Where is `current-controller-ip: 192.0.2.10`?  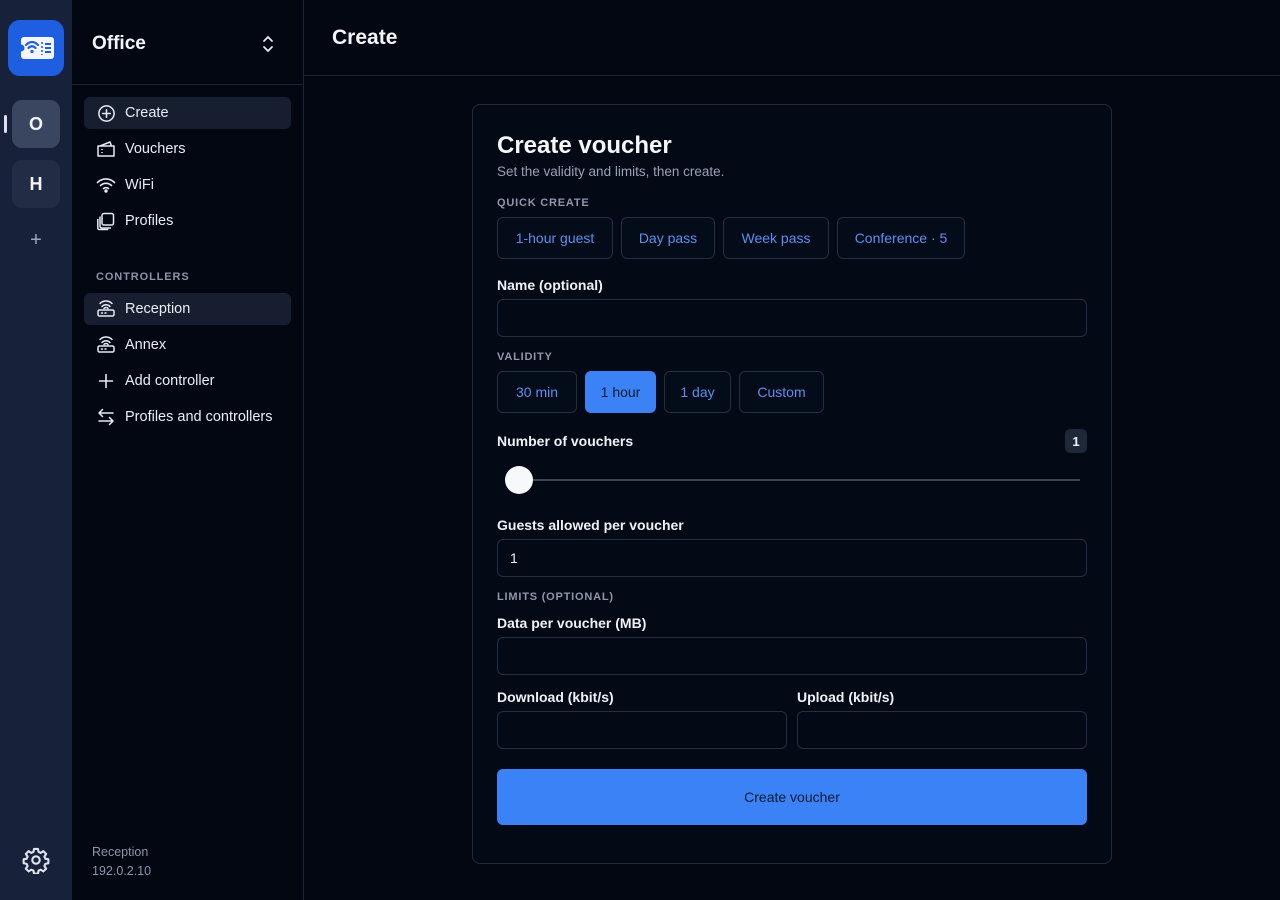 current-controller-ip: 192.0.2.10 is located at coordinates (122, 871).